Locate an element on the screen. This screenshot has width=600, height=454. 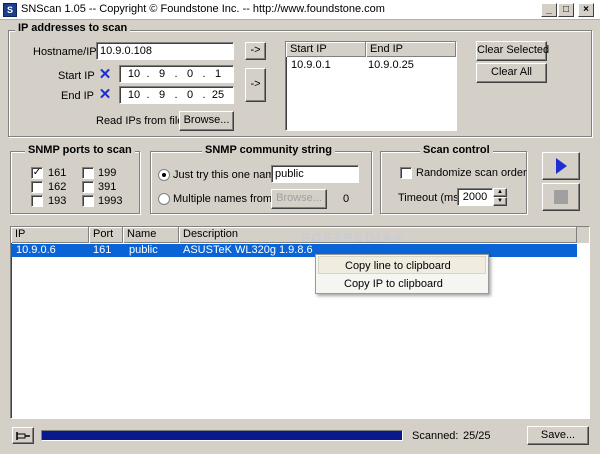
port-193-label: 193 is located at coordinates (57, 201).